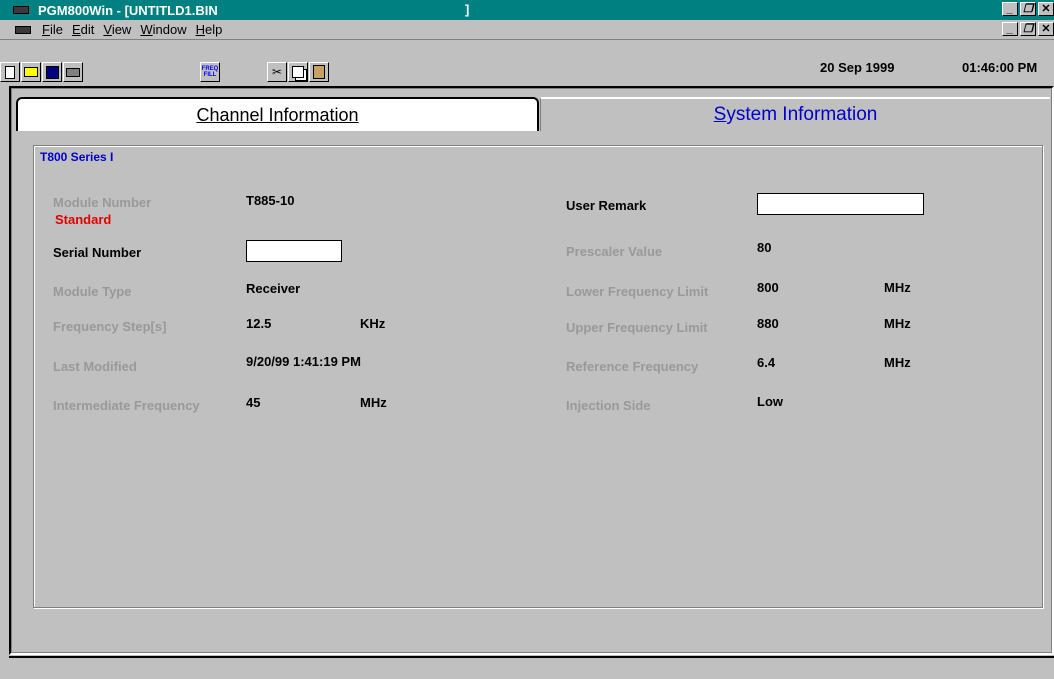 The height and width of the screenshot is (679, 1054). What do you see at coordinates (126, 405) in the screenshot?
I see `intermediate-frequency-label: Intermediate Frequency` at bounding box center [126, 405].